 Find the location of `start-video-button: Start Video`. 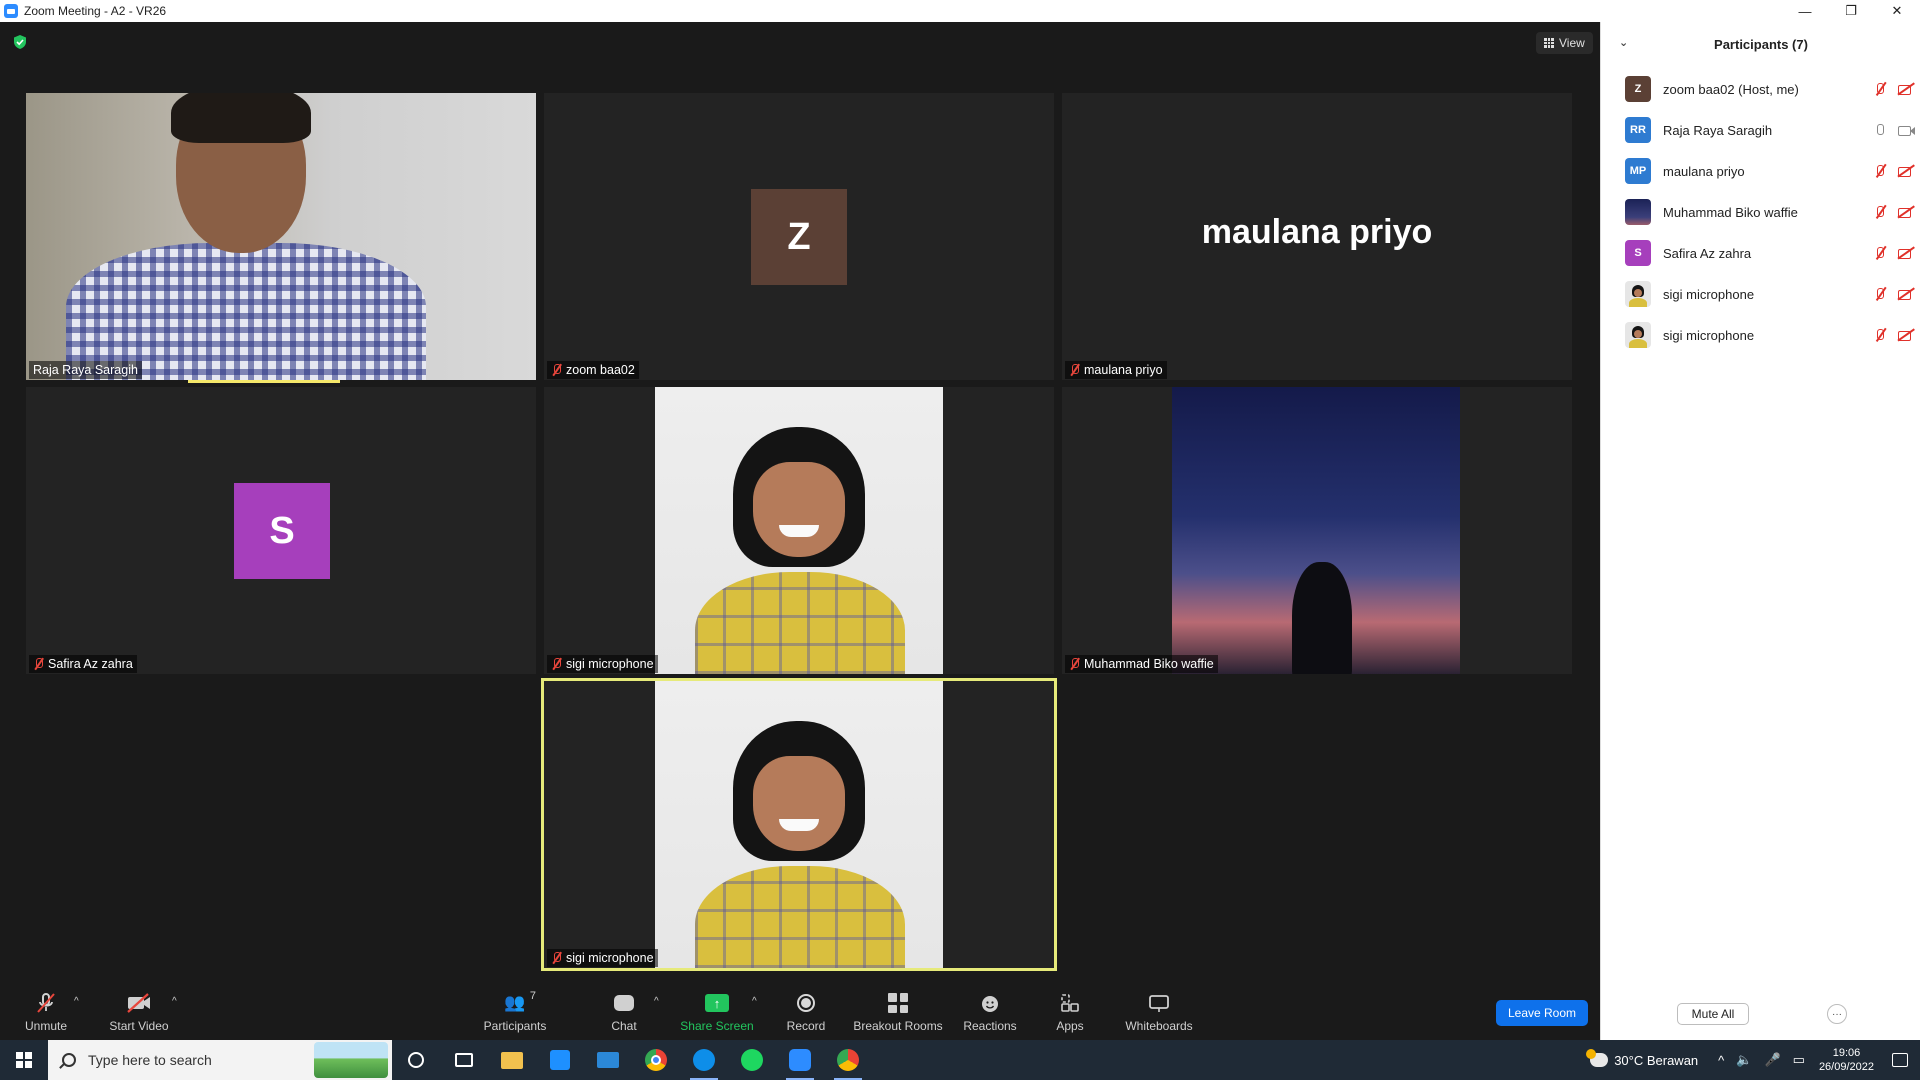

start-video-button: Start Video is located at coordinates (139, 1014).